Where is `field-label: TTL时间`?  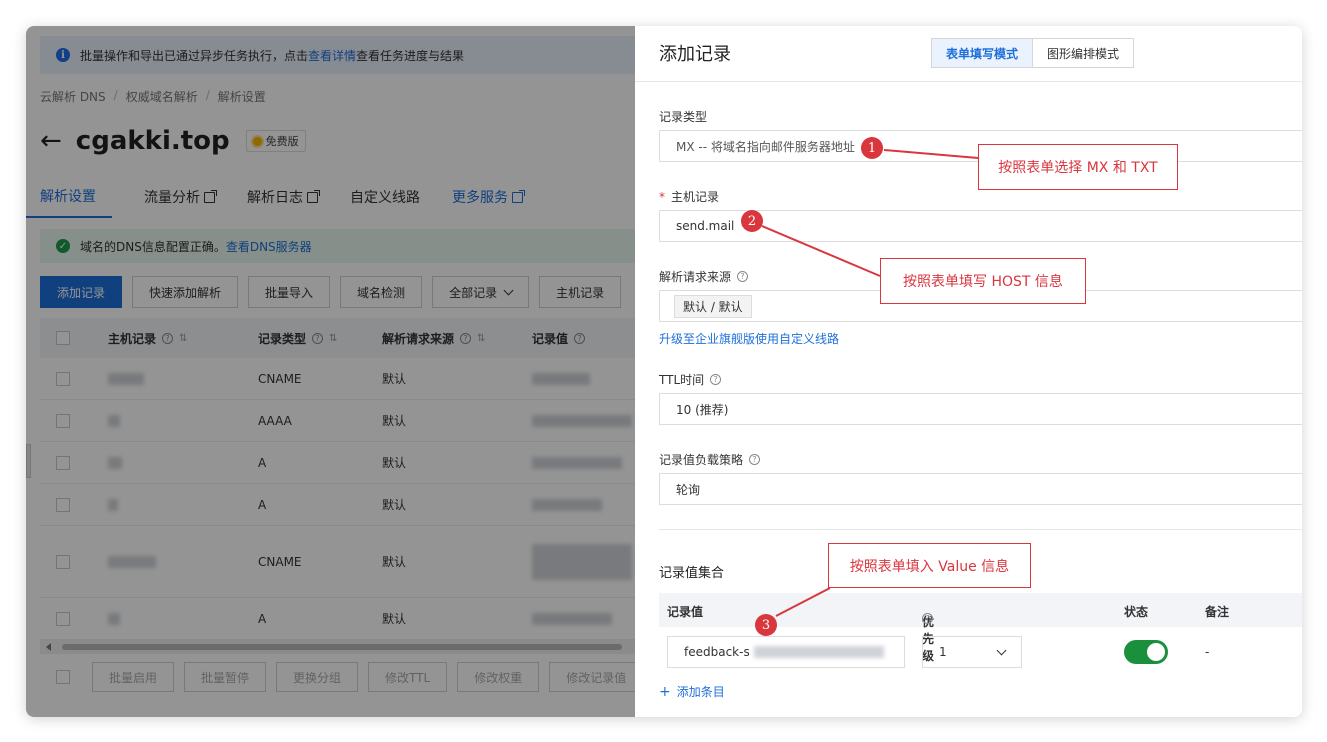 field-label: TTL时间 is located at coordinates (682, 380).